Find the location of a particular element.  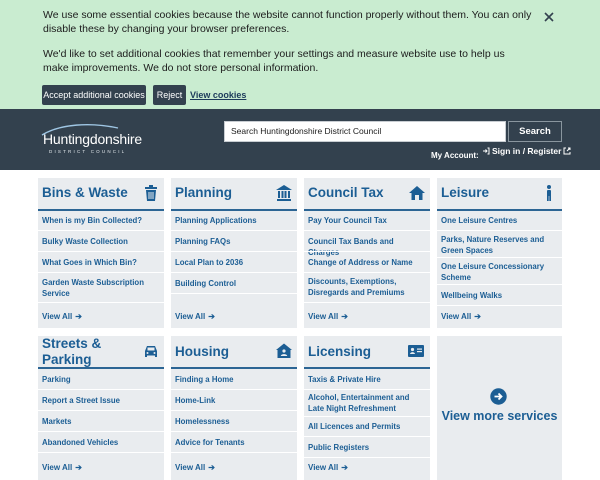

streets-view-all: View All ➔ is located at coordinates (62, 467).